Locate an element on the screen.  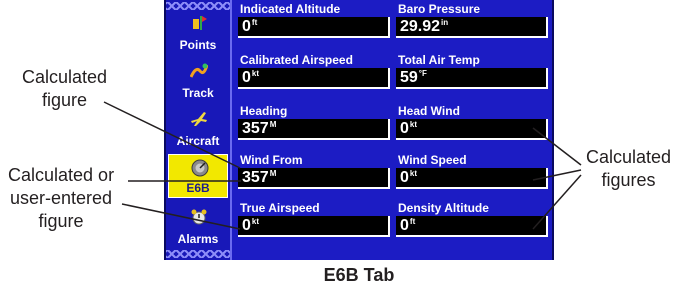
tab-strip: Points Track Aircraft E6B Alarms is located at coordinates (199, 130).